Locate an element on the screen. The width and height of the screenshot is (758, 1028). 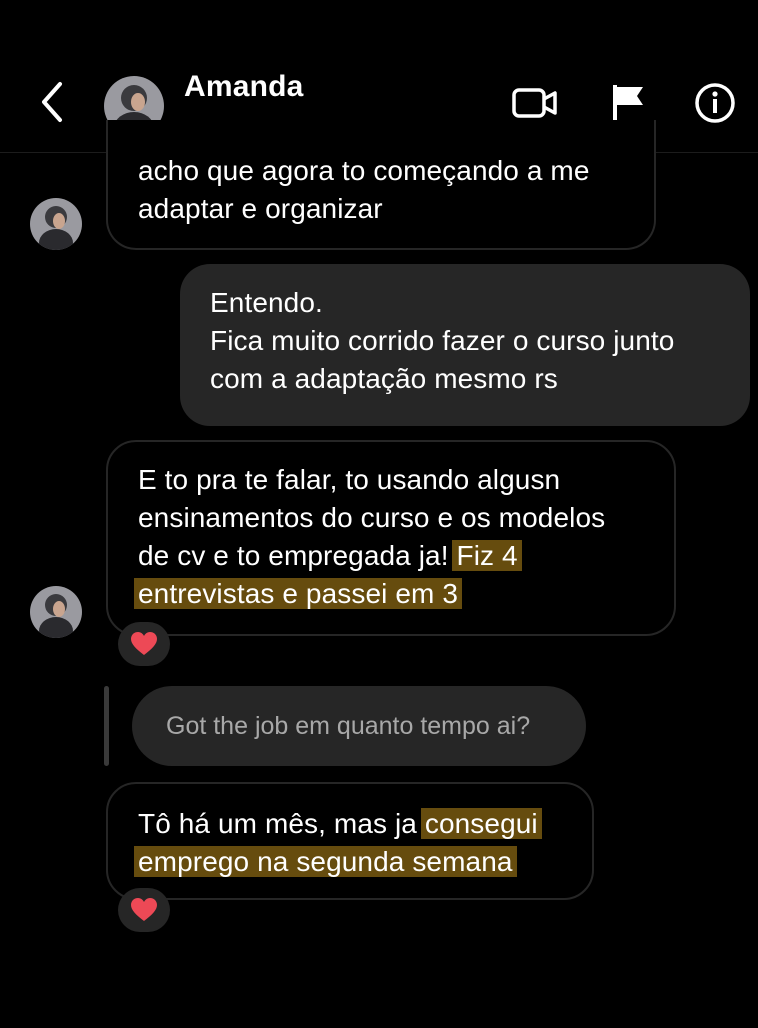
message-text: emprego na segunda semana is located at coordinates (363, 862).